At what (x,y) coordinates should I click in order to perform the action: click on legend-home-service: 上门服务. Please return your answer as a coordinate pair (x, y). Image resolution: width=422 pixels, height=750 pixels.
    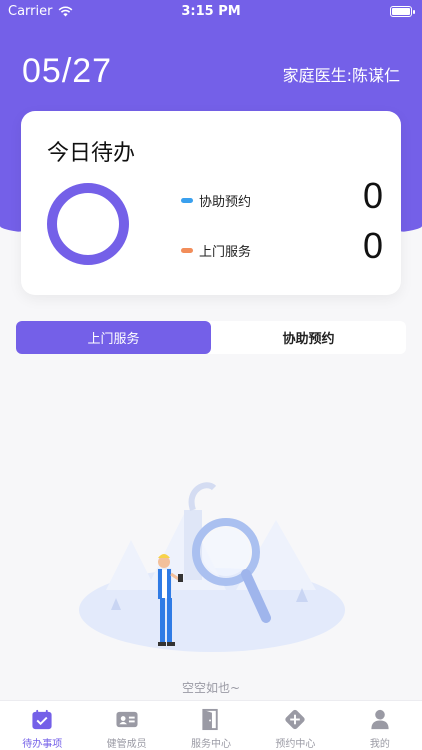
    Looking at the image, I should click on (216, 250).